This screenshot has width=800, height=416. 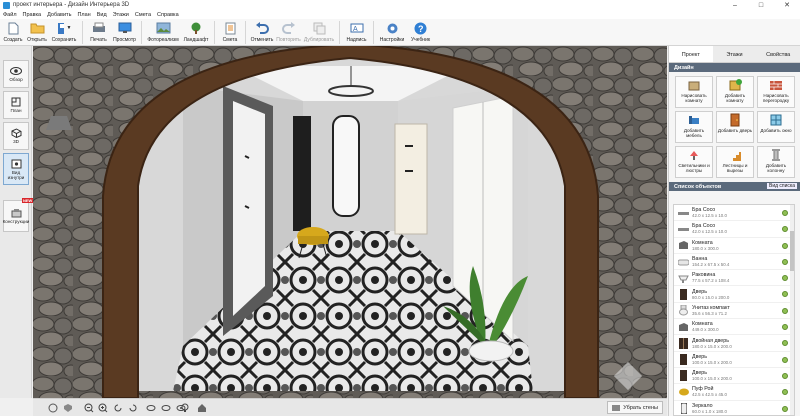 What do you see at coordinates (16, 164) in the screenshot?
I see `inside-view-icon` at bounding box center [16, 164].